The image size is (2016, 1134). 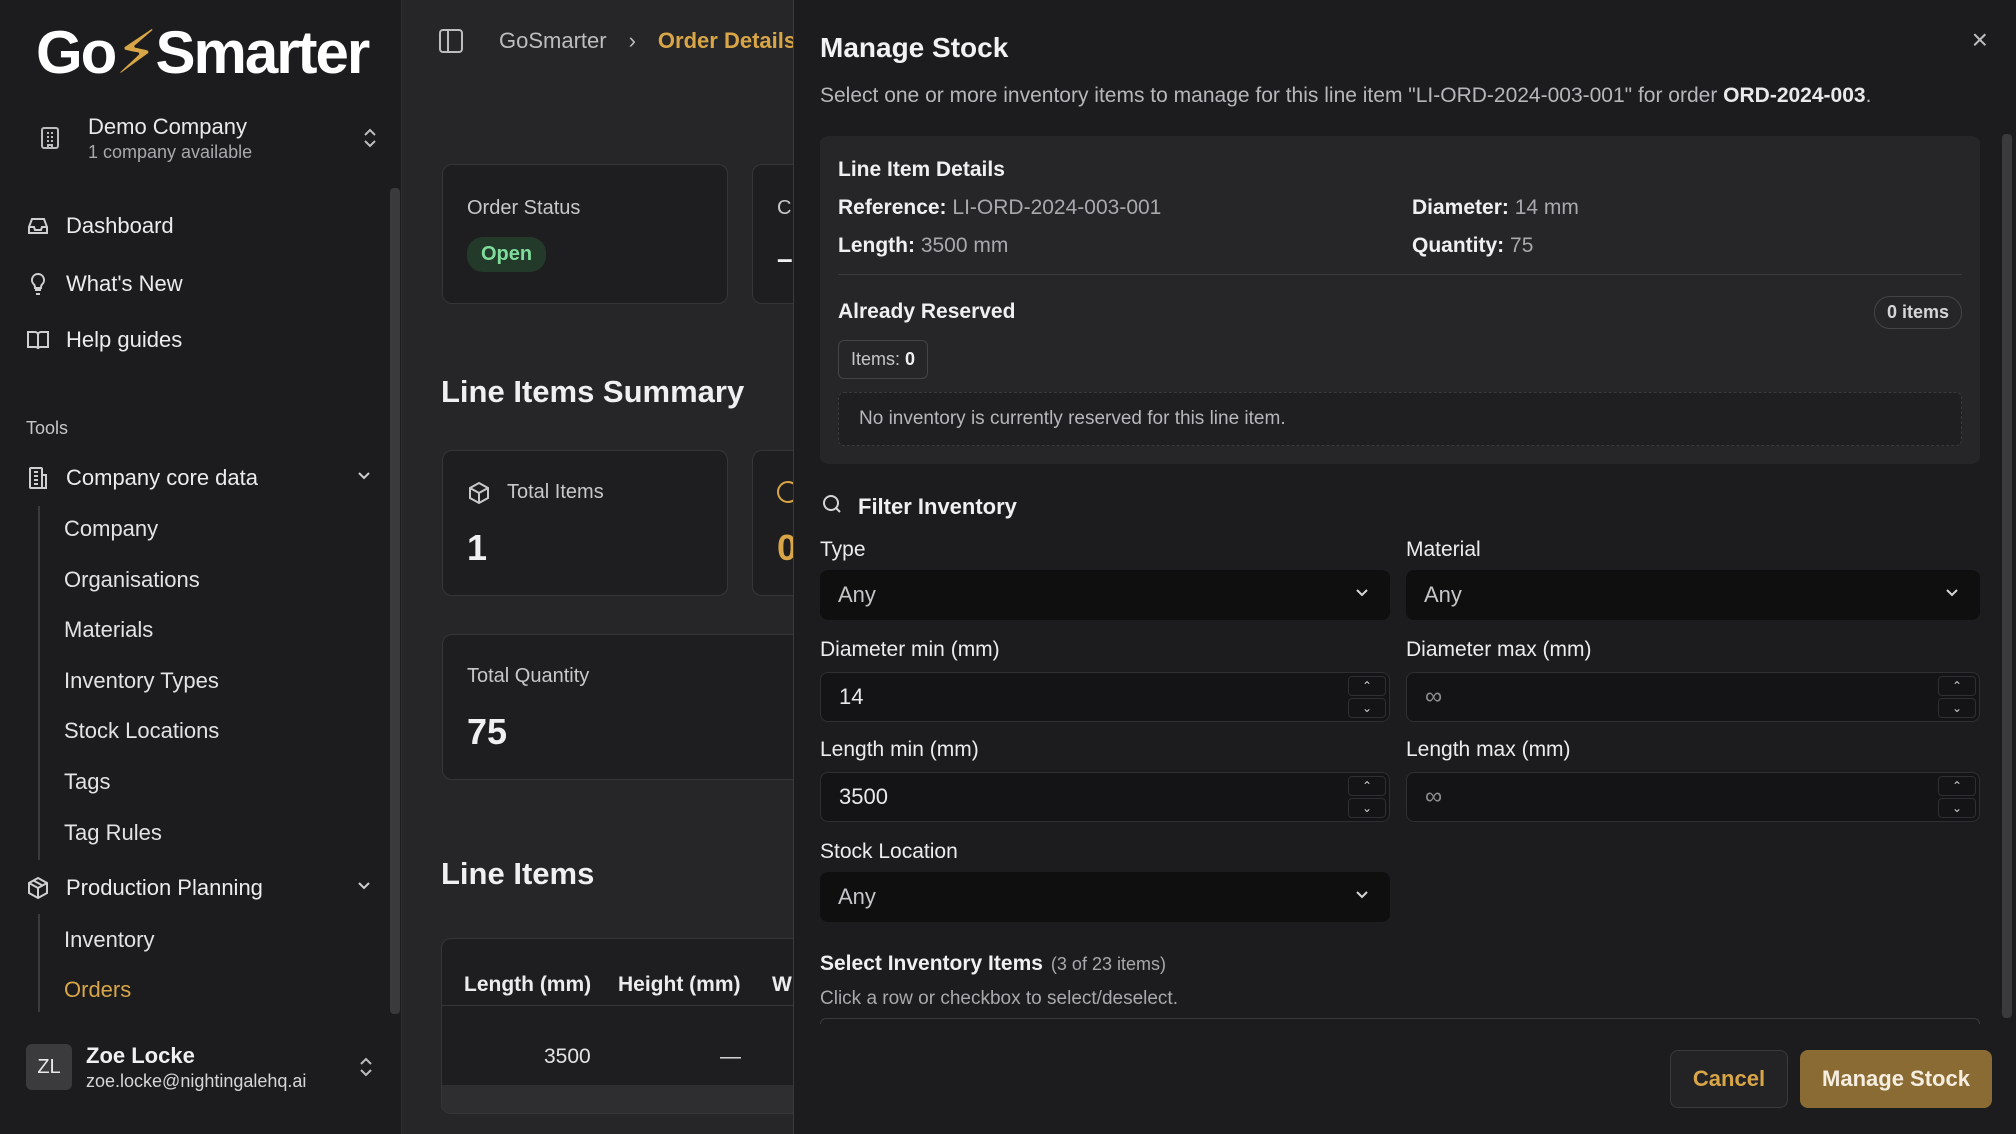 I want to click on nav-help-guides: Help guides, so click(x=103, y=340).